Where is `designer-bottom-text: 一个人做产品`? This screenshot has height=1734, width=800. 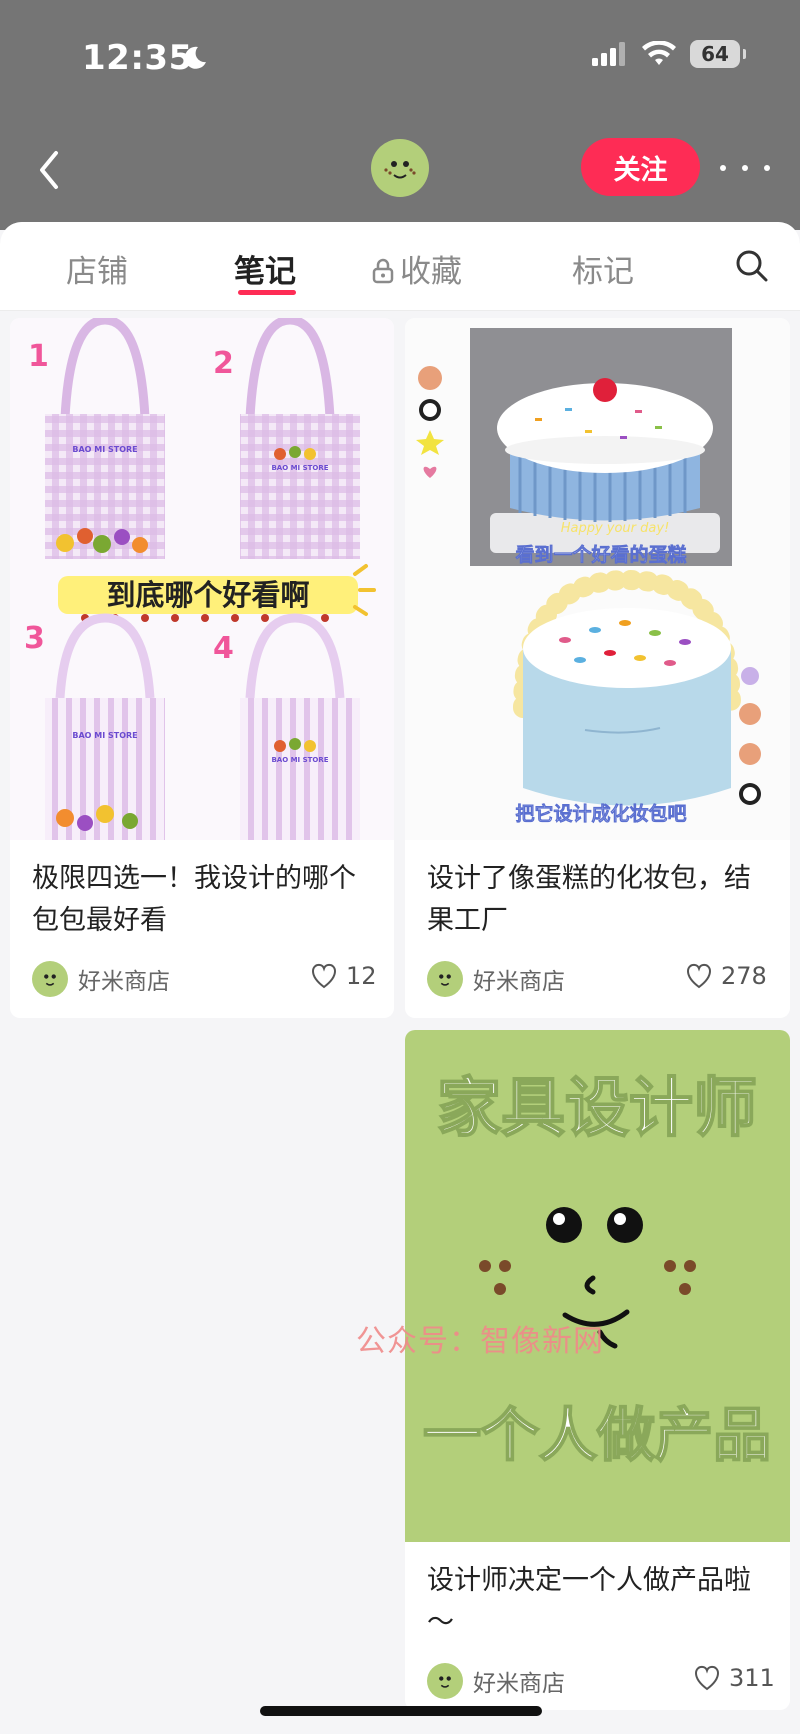 designer-bottom-text: 一个人做产品 is located at coordinates (597, 1435).